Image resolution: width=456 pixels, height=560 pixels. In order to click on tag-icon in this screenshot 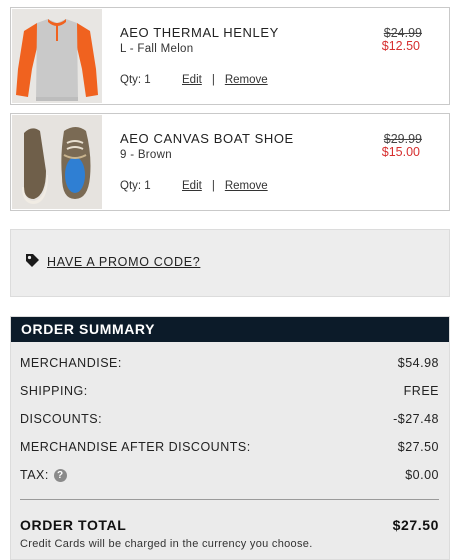, I will do `click(32, 262)`.